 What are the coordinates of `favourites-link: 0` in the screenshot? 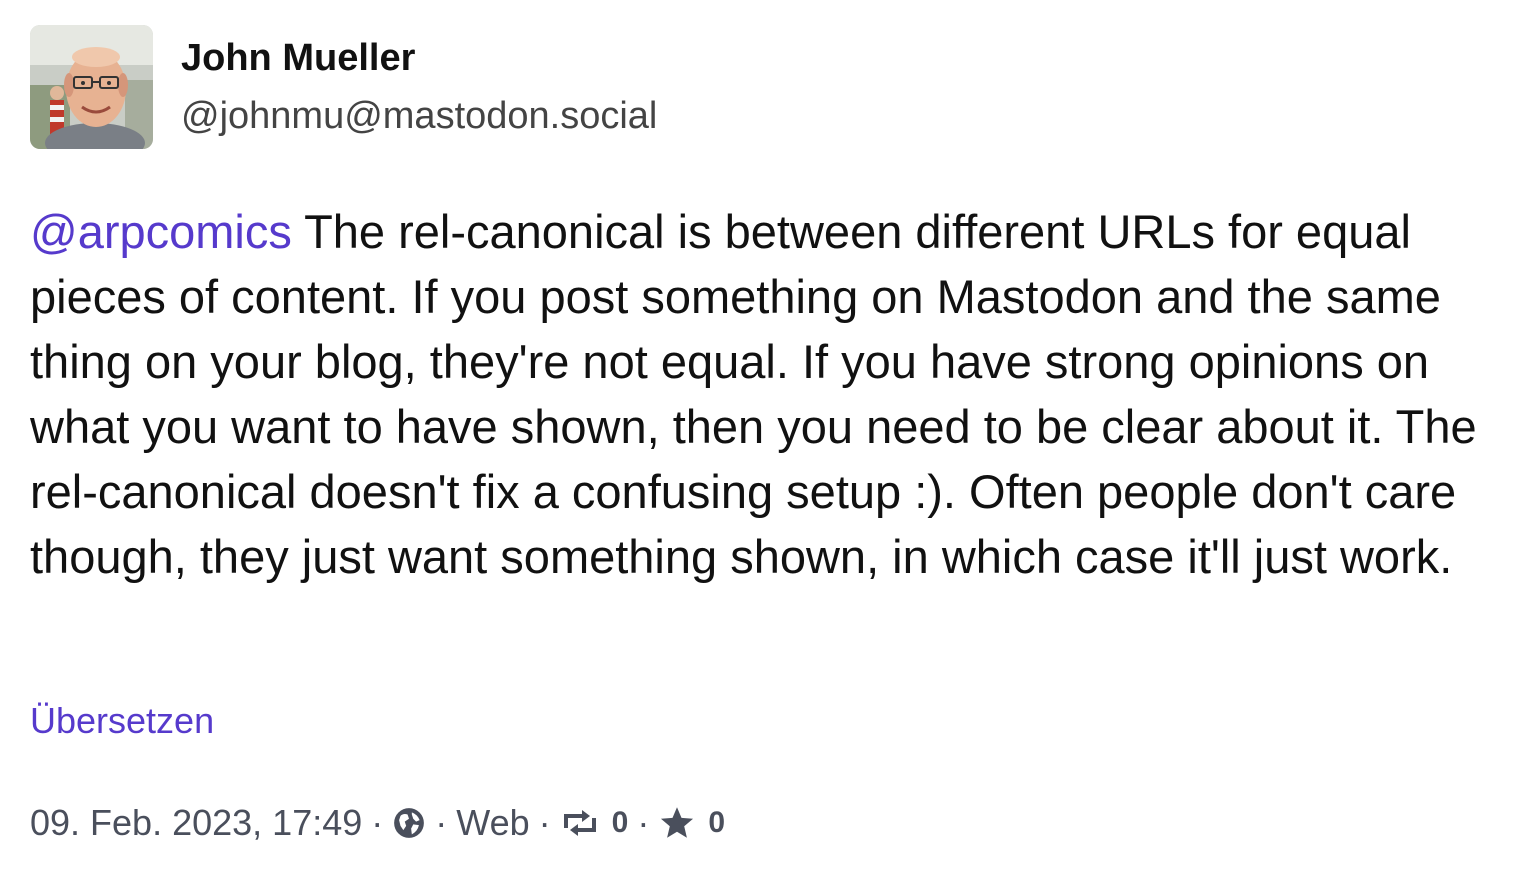 It's located at (691, 823).